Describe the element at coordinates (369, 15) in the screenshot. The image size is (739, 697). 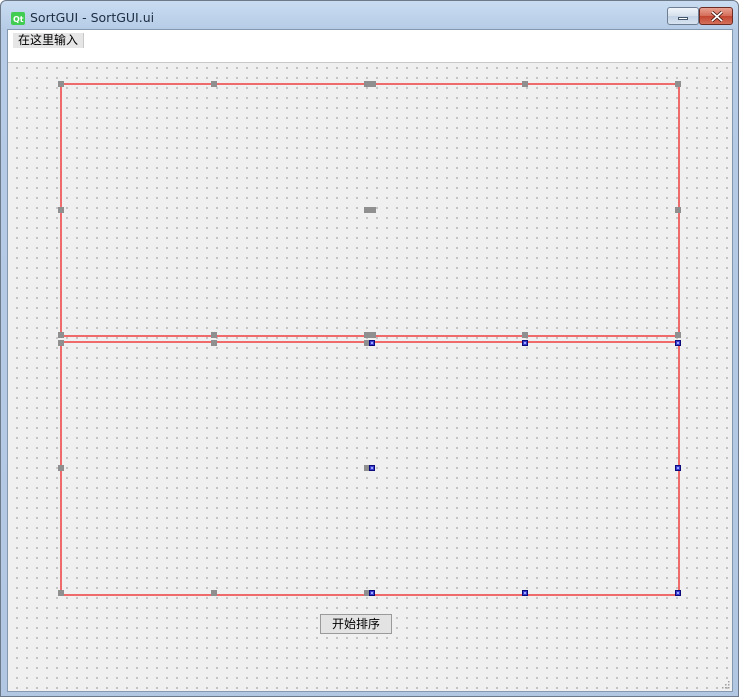
I see `title-bar: Qt SortGUI - SortGUI.ui` at that location.